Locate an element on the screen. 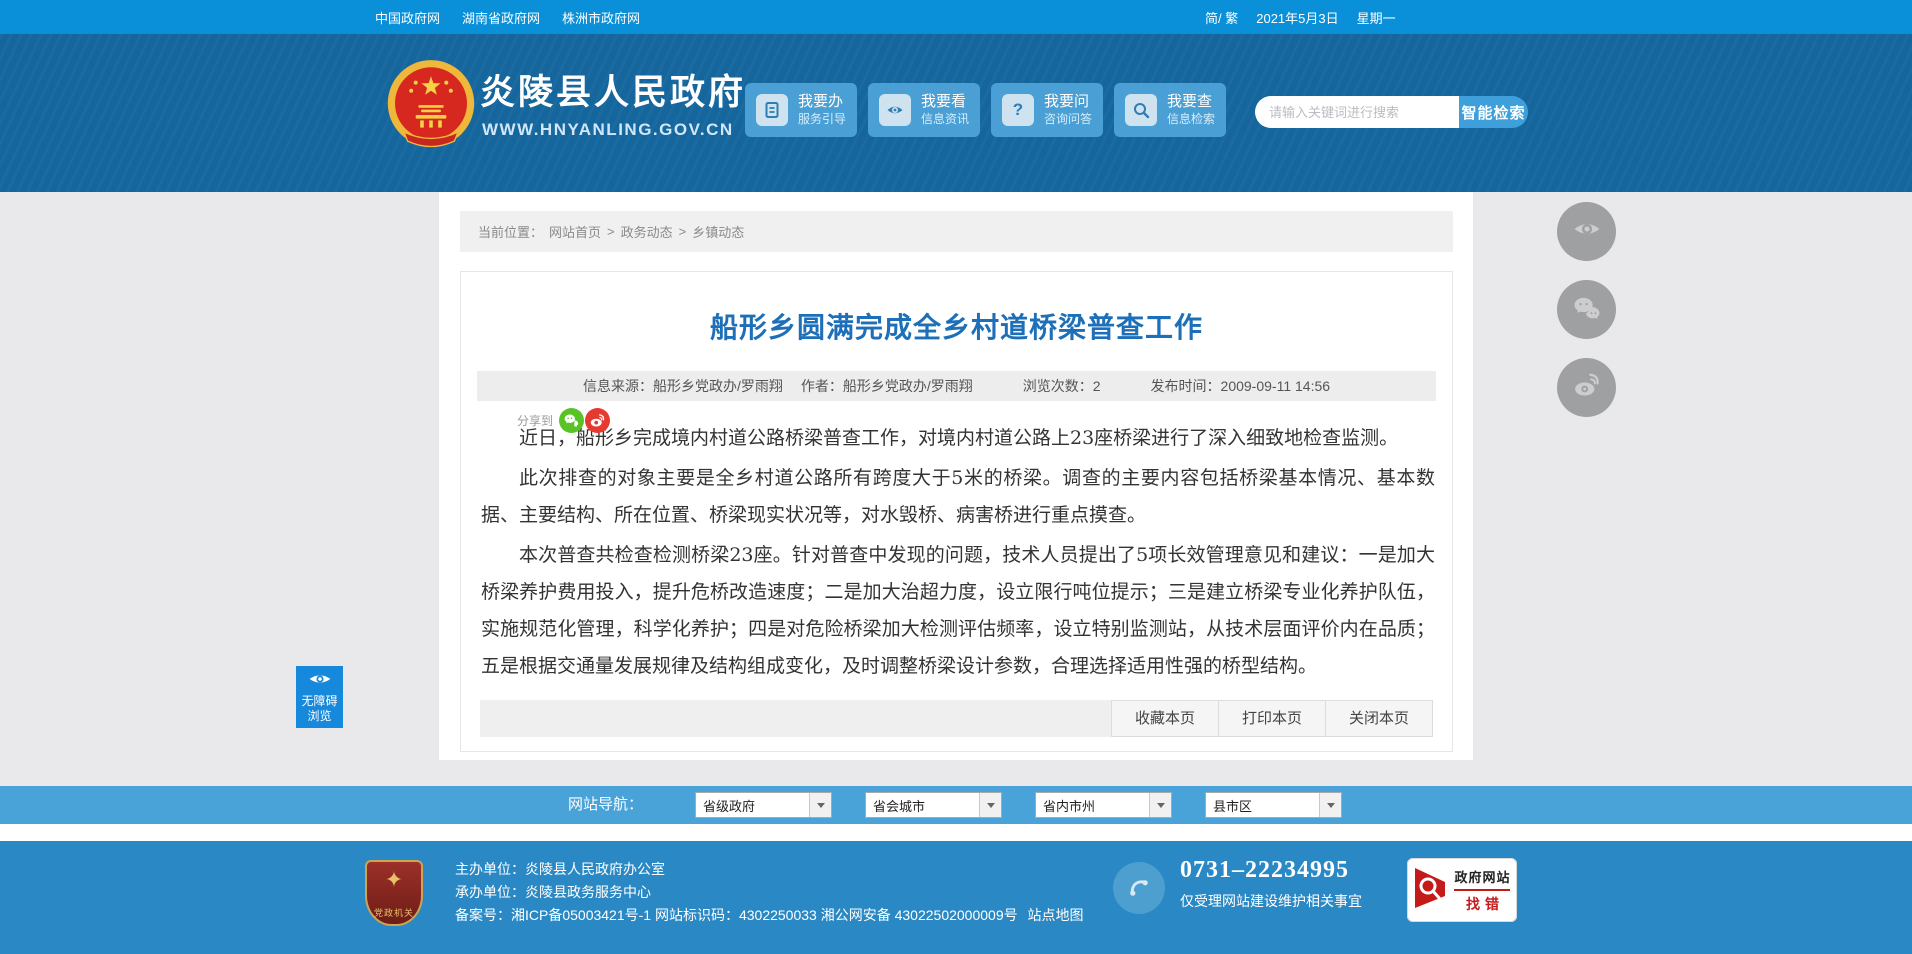  topbar-links: 中国政府网 湖南省政府网 株洲市政府网 is located at coordinates (507, 17).